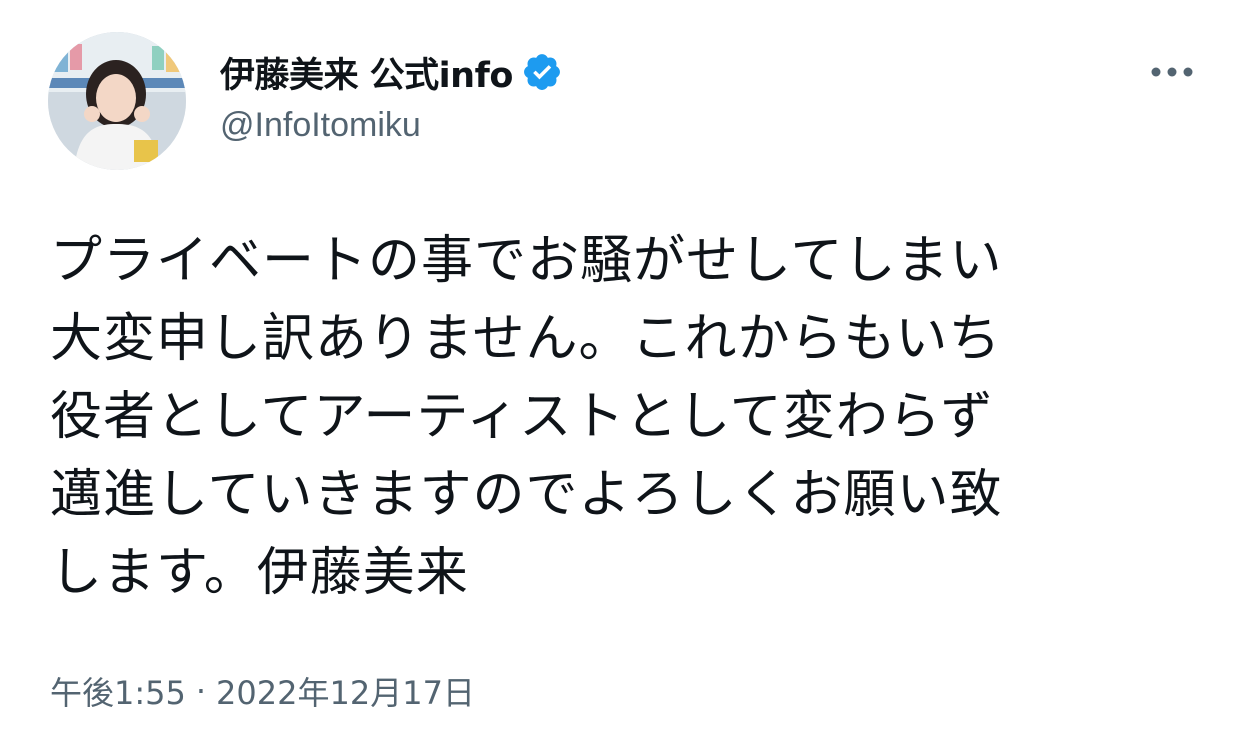 This screenshot has width=1242, height=730. I want to click on more-options-button, so click(1172, 72).